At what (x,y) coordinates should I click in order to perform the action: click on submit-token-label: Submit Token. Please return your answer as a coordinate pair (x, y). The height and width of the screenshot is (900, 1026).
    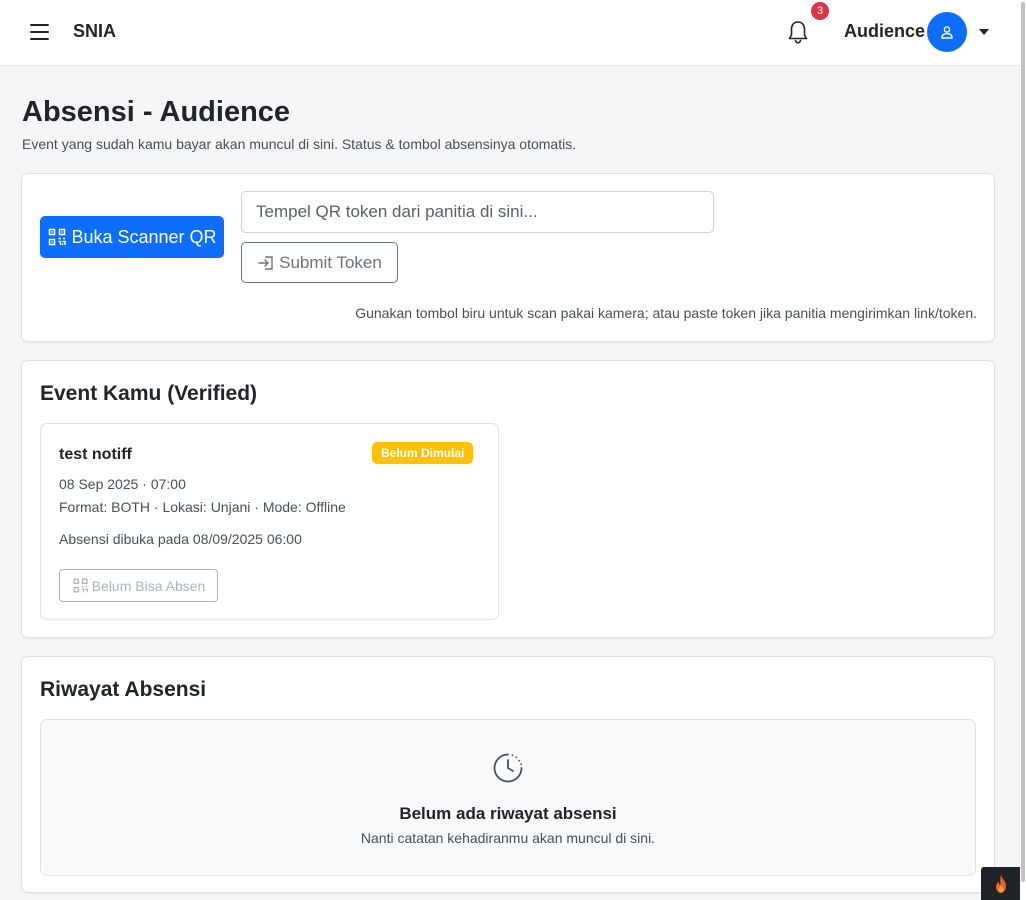
    Looking at the image, I should click on (330, 262).